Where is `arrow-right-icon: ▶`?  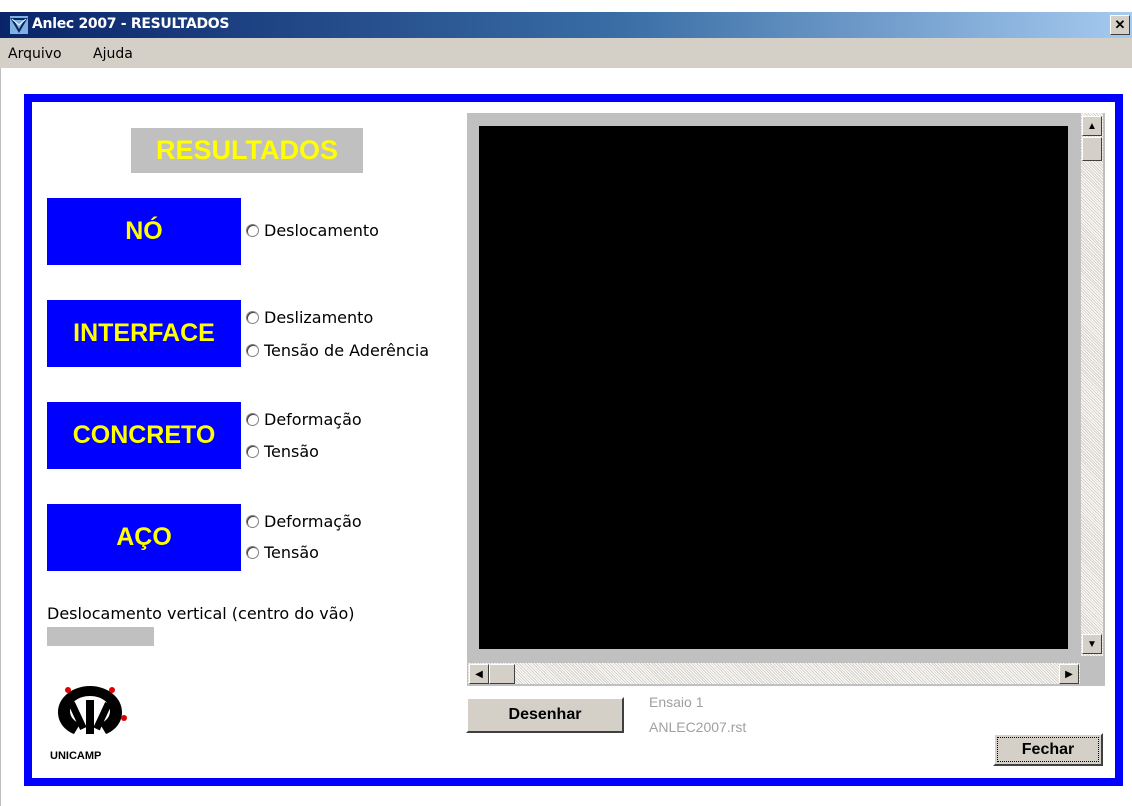 arrow-right-icon: ▶ is located at coordinates (1069, 674).